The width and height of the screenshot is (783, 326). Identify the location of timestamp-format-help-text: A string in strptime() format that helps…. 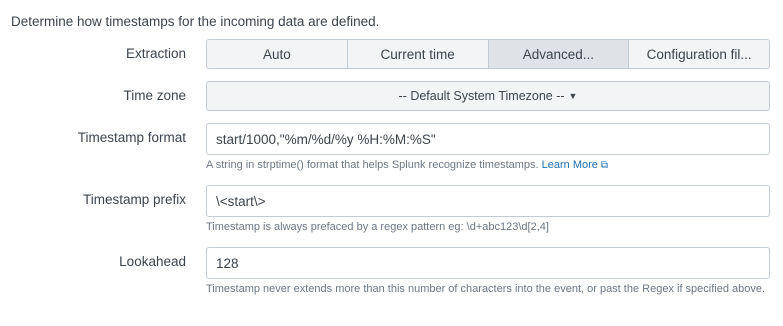
(372, 165).